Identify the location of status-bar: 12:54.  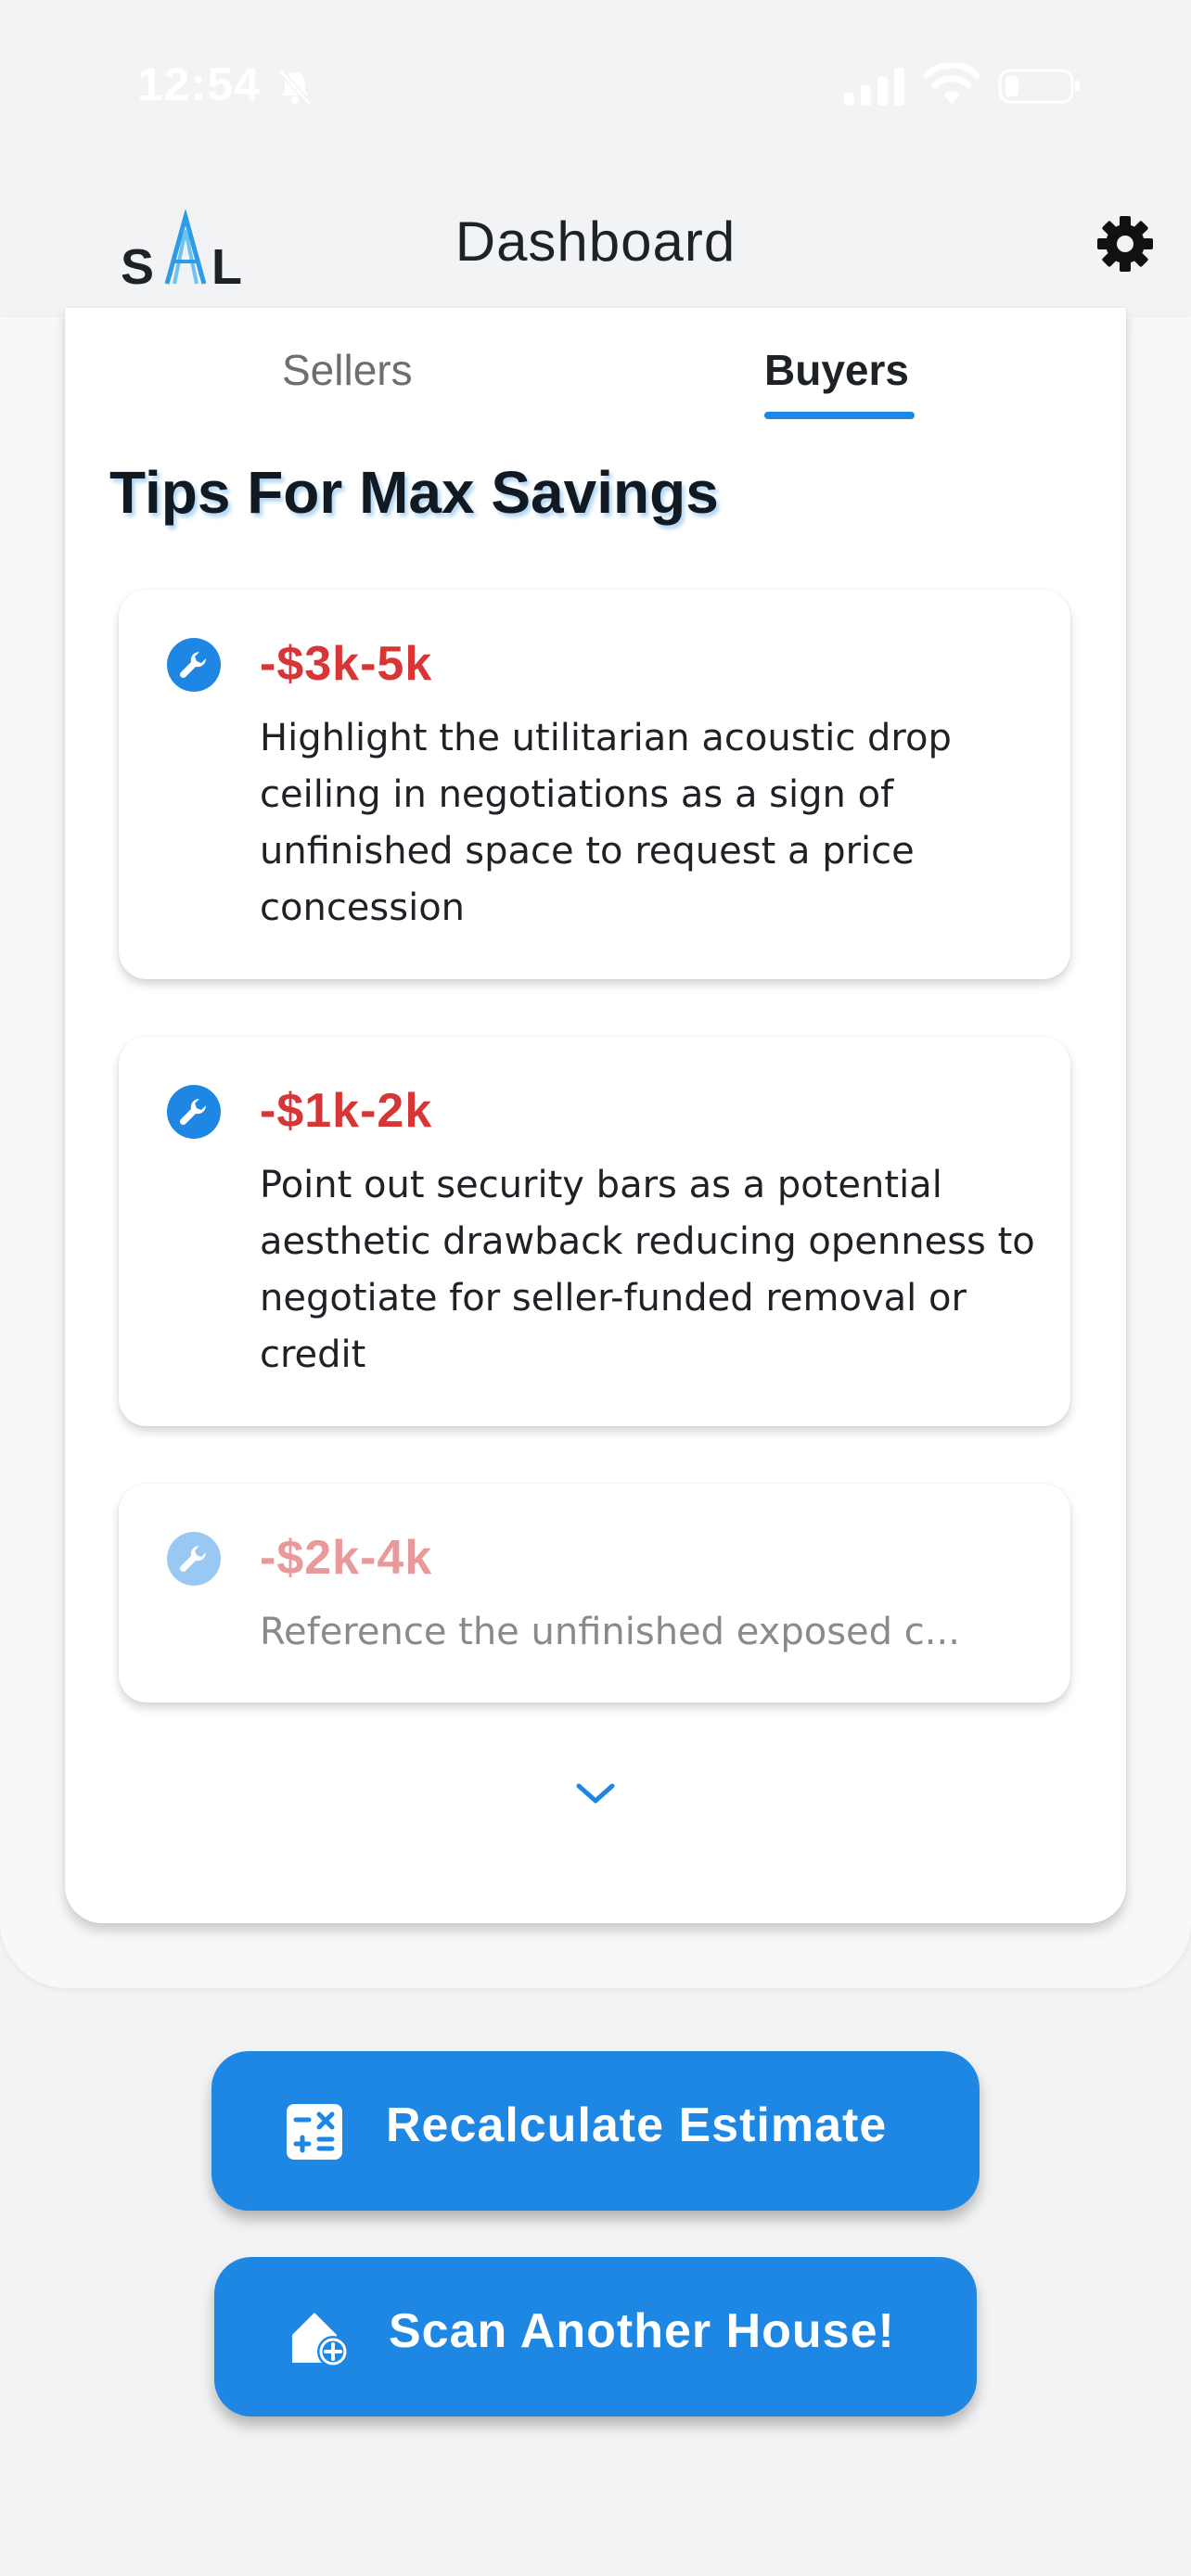
(595, 88).